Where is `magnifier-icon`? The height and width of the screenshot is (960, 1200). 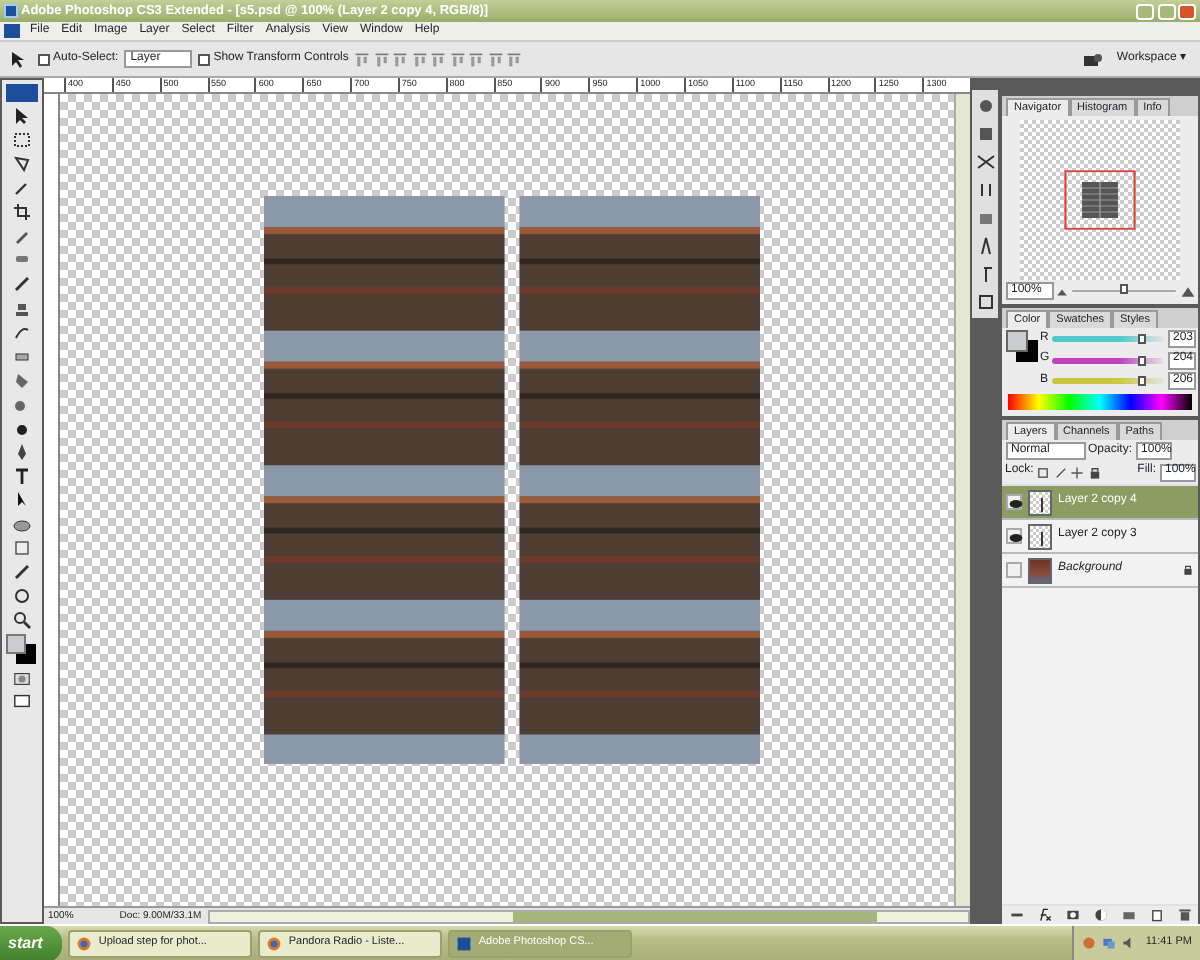
magnifier-icon is located at coordinates (22, 620).